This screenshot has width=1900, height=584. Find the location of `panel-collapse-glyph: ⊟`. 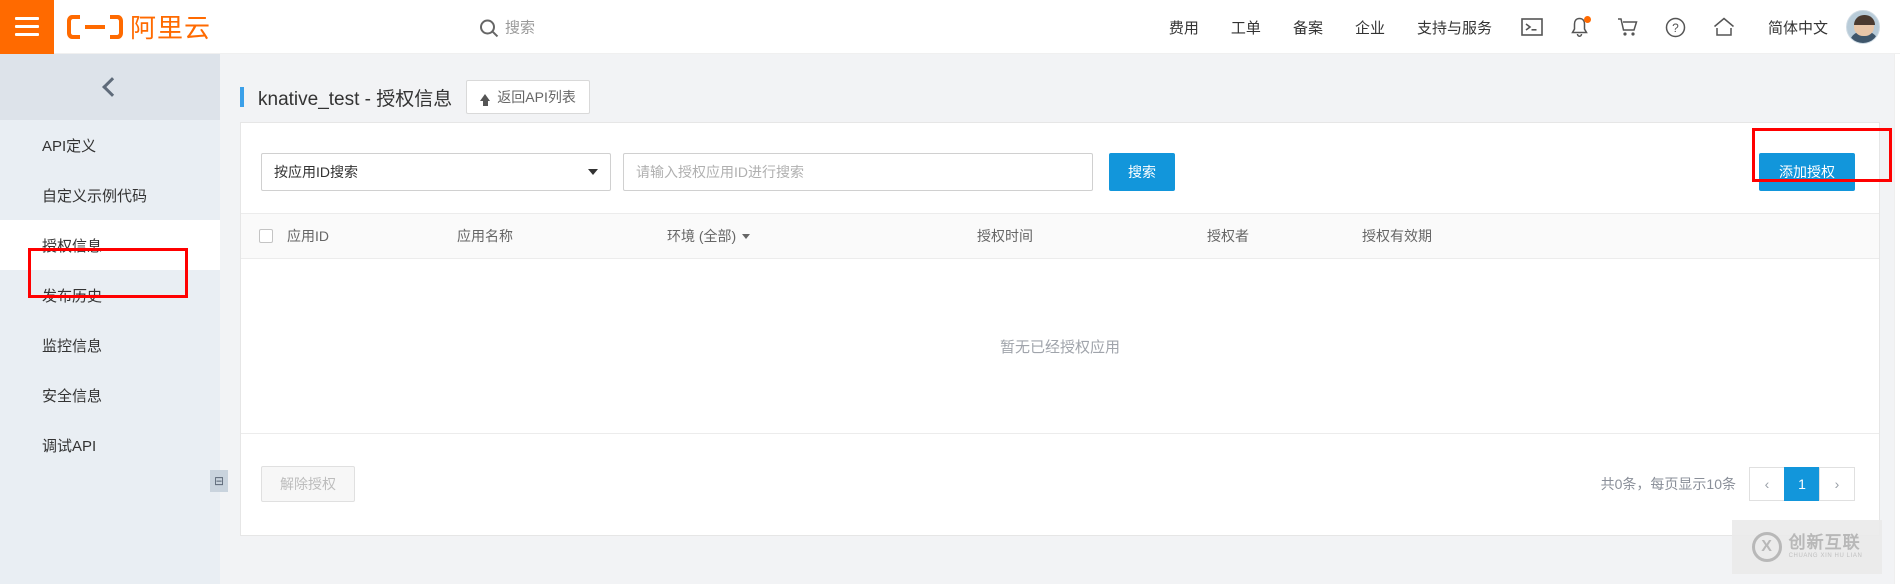

panel-collapse-glyph: ⊟ is located at coordinates (219, 481).